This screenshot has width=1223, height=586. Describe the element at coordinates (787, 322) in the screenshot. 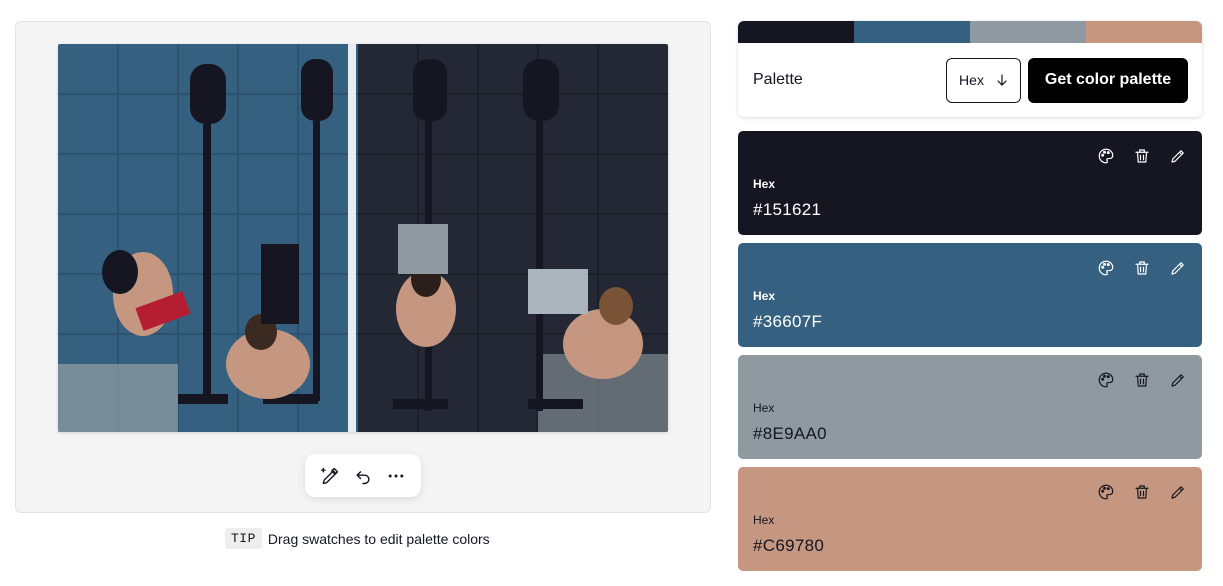

I see `swatch-hex-value: #36607F` at that location.